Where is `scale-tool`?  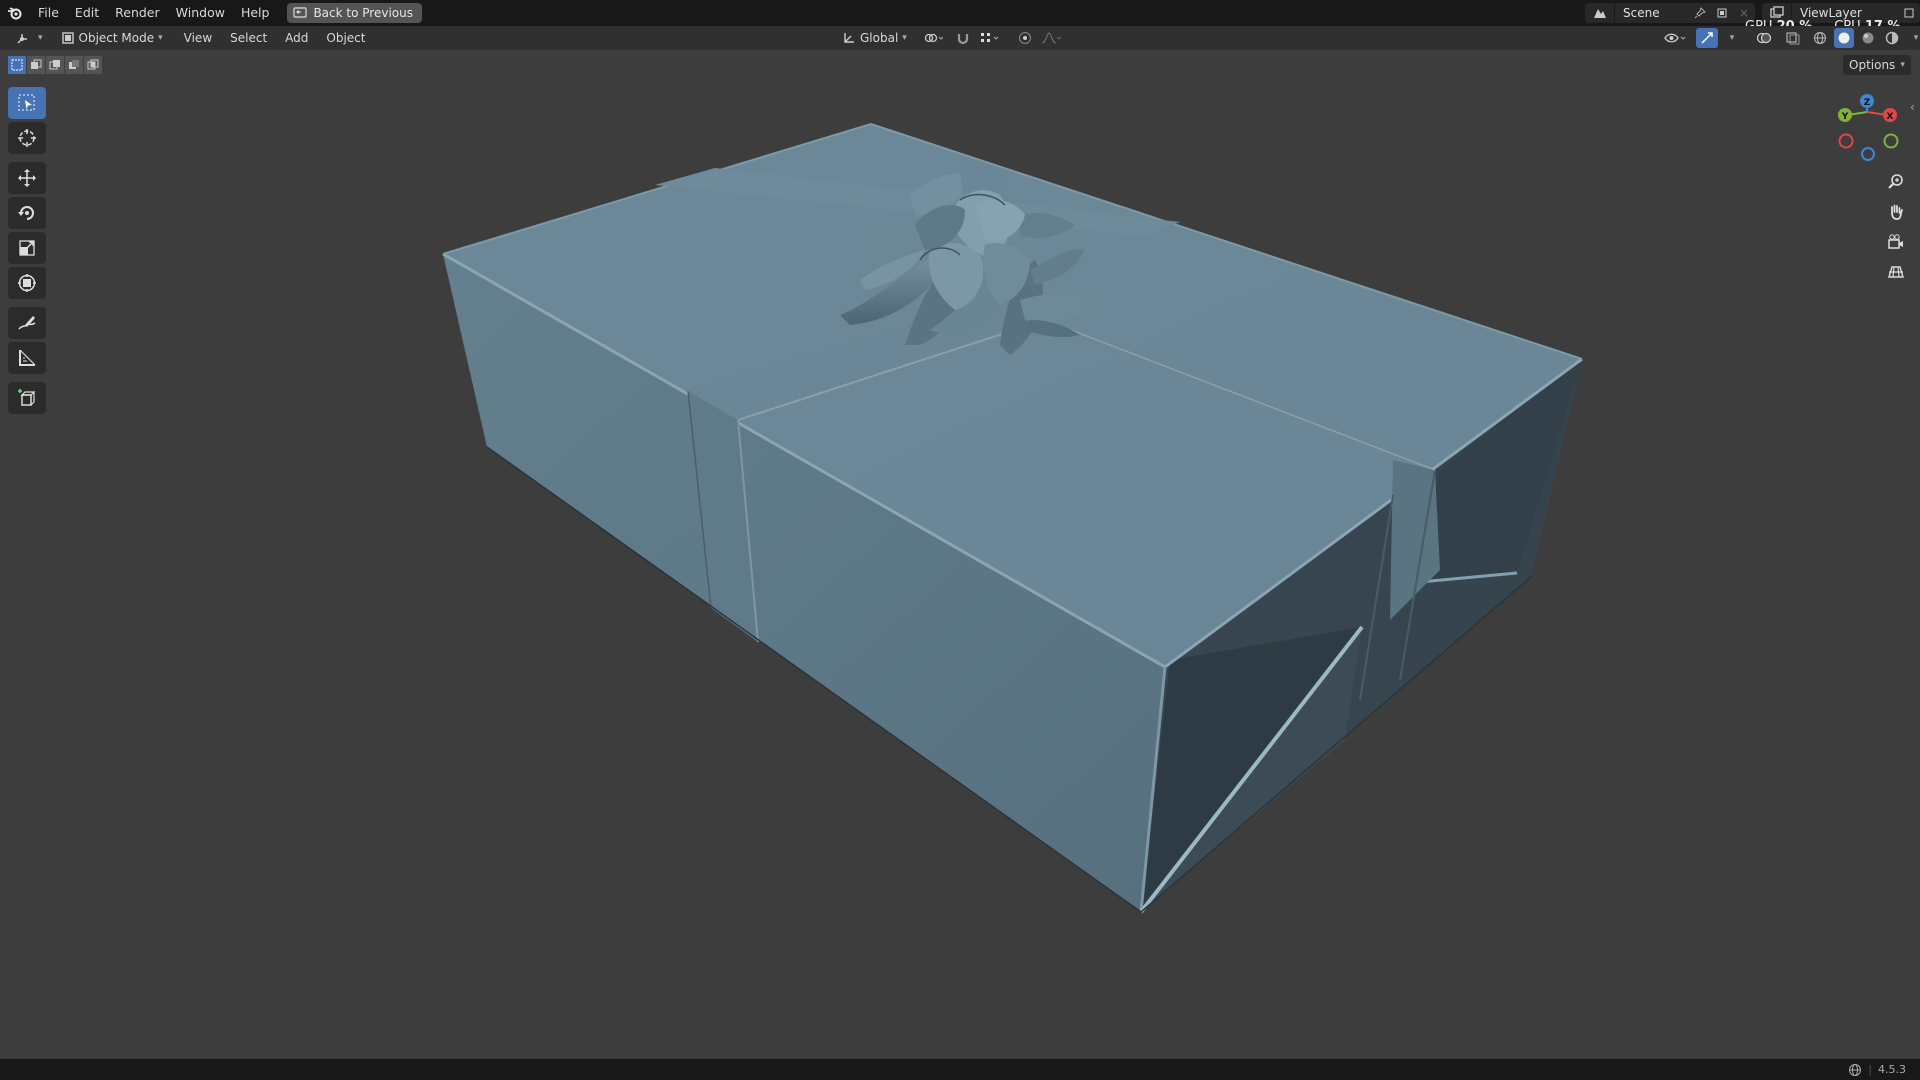
scale-tool is located at coordinates (27, 248).